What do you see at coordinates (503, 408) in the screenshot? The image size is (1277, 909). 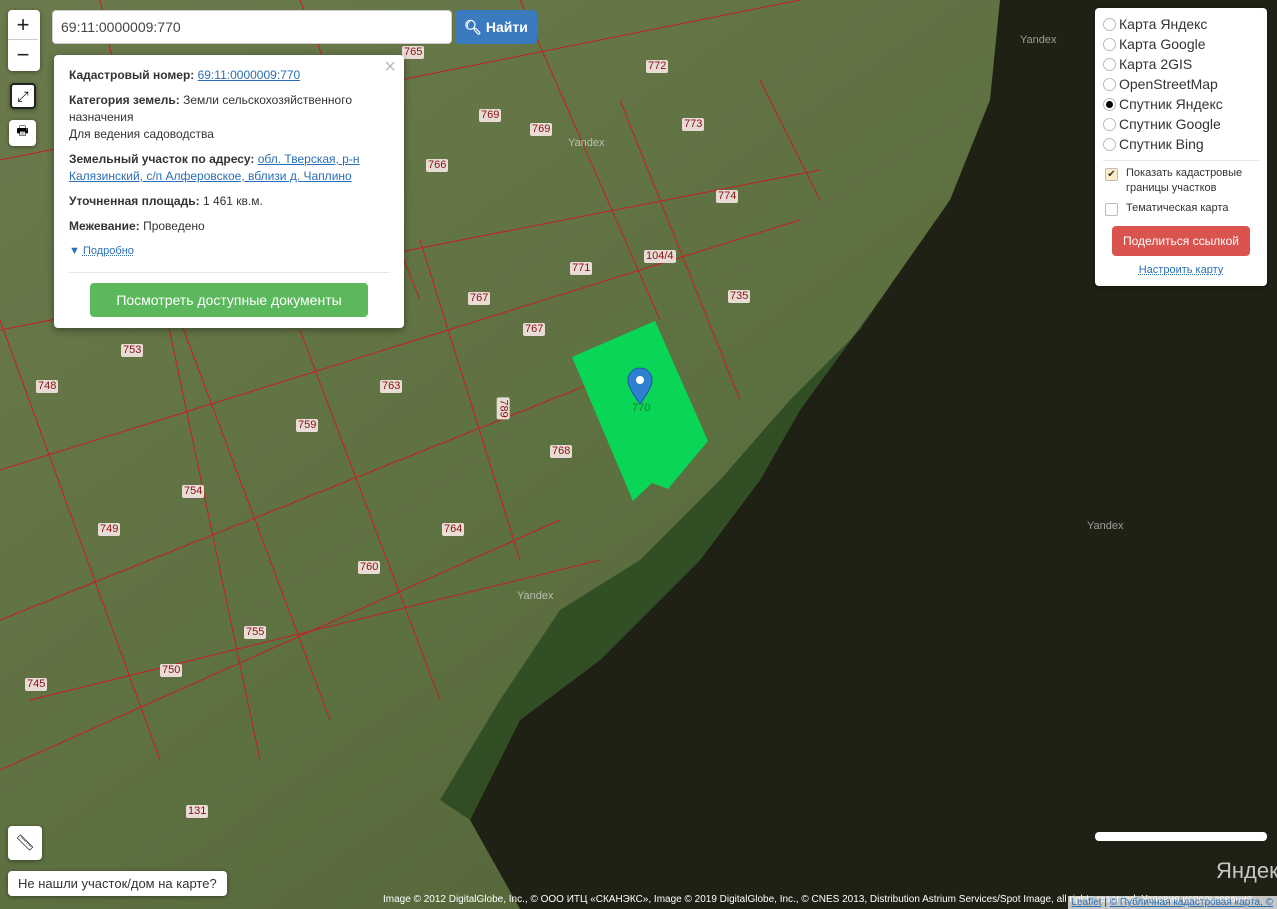 I see `parcel-label: 789` at bounding box center [503, 408].